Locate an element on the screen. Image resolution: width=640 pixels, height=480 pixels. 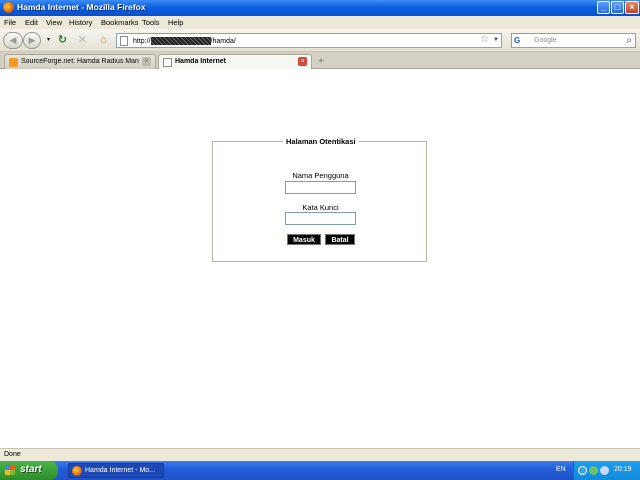
firefox-icon is located at coordinates (77, 471).